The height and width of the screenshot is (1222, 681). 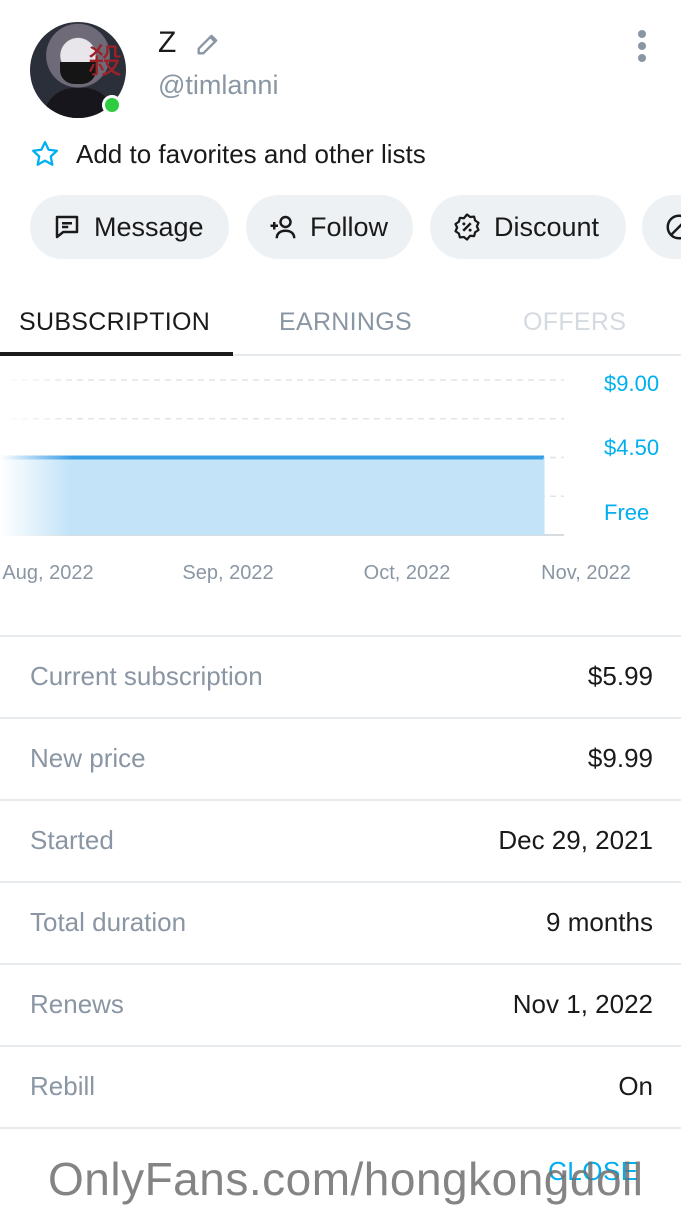 What do you see at coordinates (631, 383) in the screenshot?
I see `y-tick-label: $9.00` at bounding box center [631, 383].